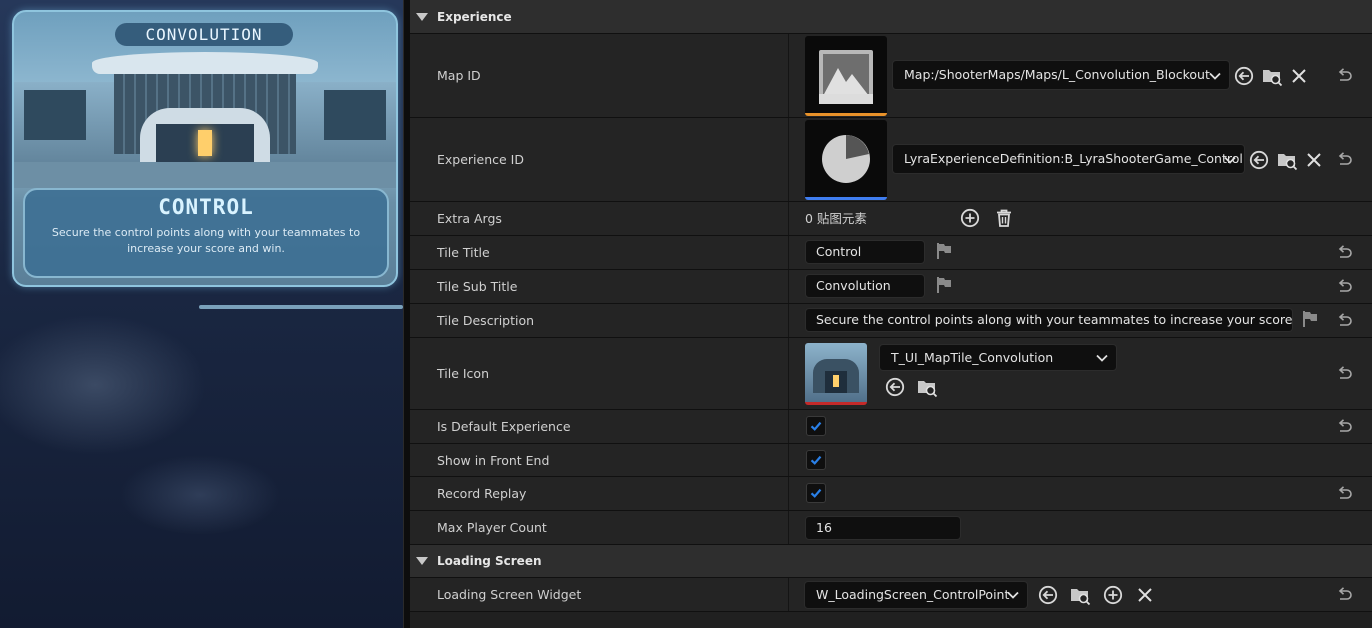  What do you see at coordinates (891, 219) in the screenshot?
I see `property-extra-args: Extra Args 0 贴图元素` at bounding box center [891, 219].